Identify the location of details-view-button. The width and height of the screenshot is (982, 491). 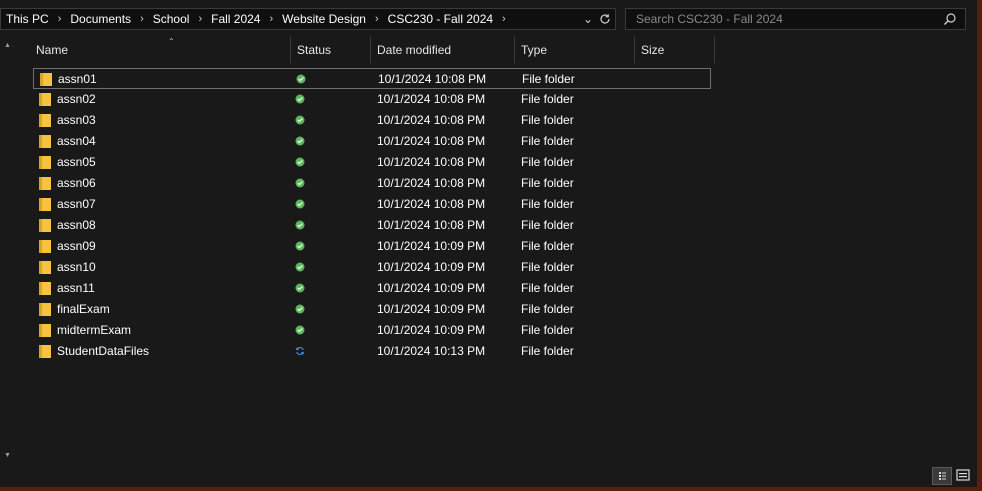
(942, 476).